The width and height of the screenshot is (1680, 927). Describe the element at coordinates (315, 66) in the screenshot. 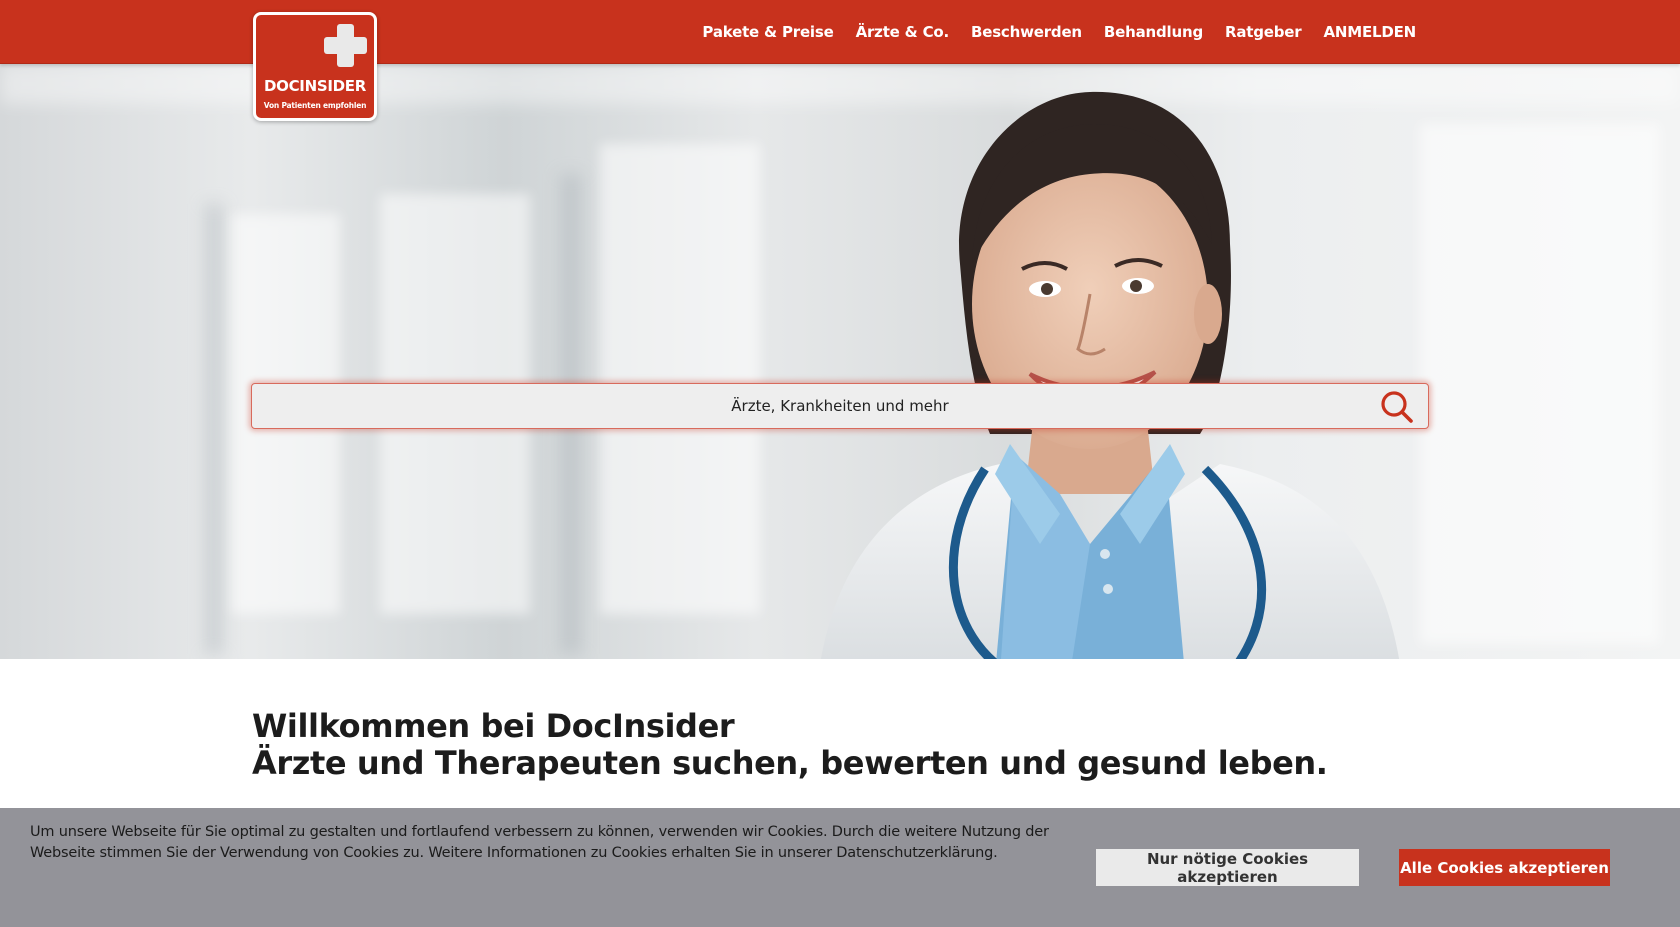

I see `docinsider-logo: DOCINSIDER Von Patienten empfohlen` at that location.